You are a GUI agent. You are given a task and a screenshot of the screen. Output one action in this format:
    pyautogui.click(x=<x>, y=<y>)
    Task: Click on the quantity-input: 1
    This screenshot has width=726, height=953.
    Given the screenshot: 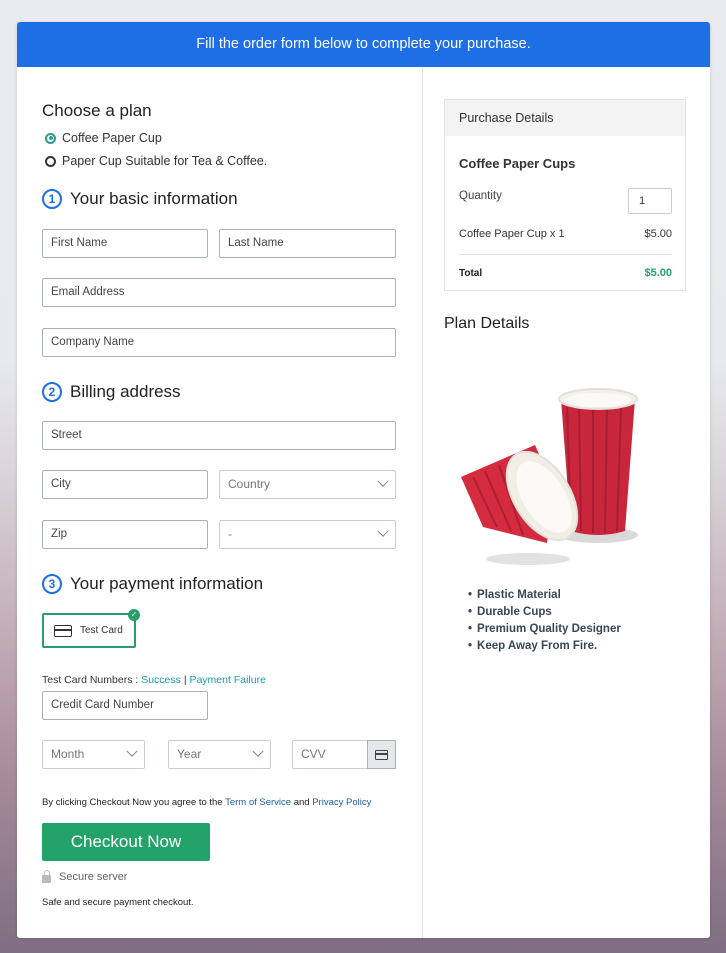 What is the action you would take?
    pyautogui.click(x=650, y=201)
    